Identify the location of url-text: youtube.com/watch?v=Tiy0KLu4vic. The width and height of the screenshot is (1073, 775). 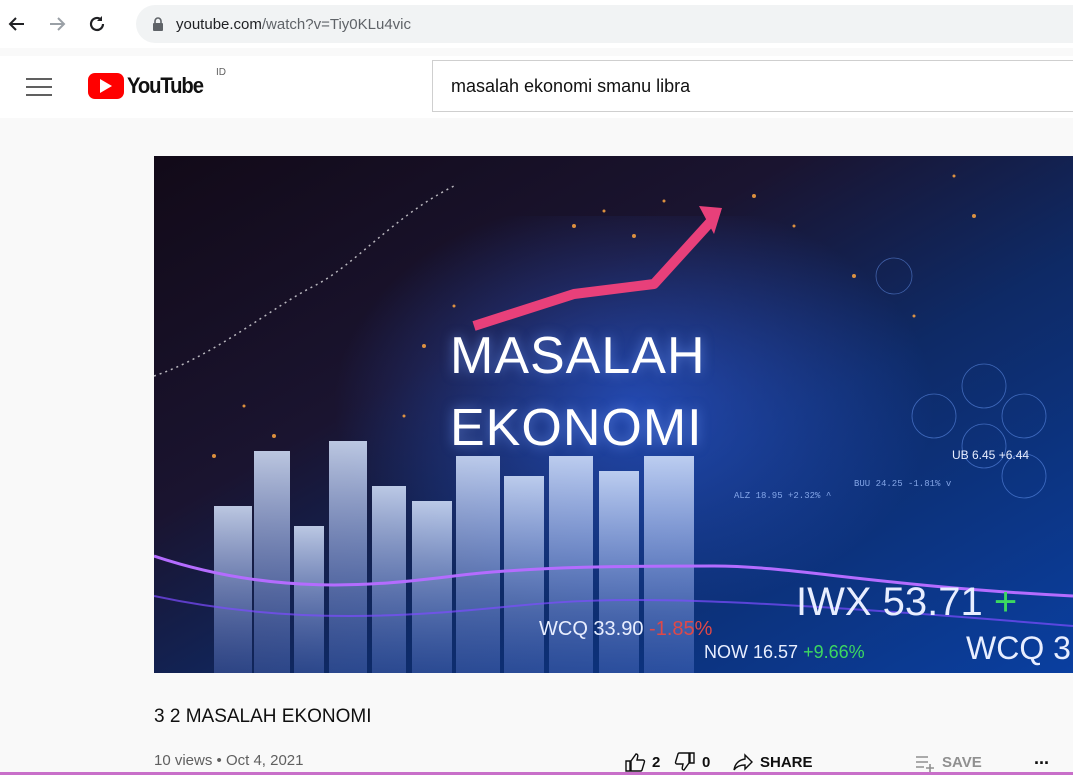
(293, 24).